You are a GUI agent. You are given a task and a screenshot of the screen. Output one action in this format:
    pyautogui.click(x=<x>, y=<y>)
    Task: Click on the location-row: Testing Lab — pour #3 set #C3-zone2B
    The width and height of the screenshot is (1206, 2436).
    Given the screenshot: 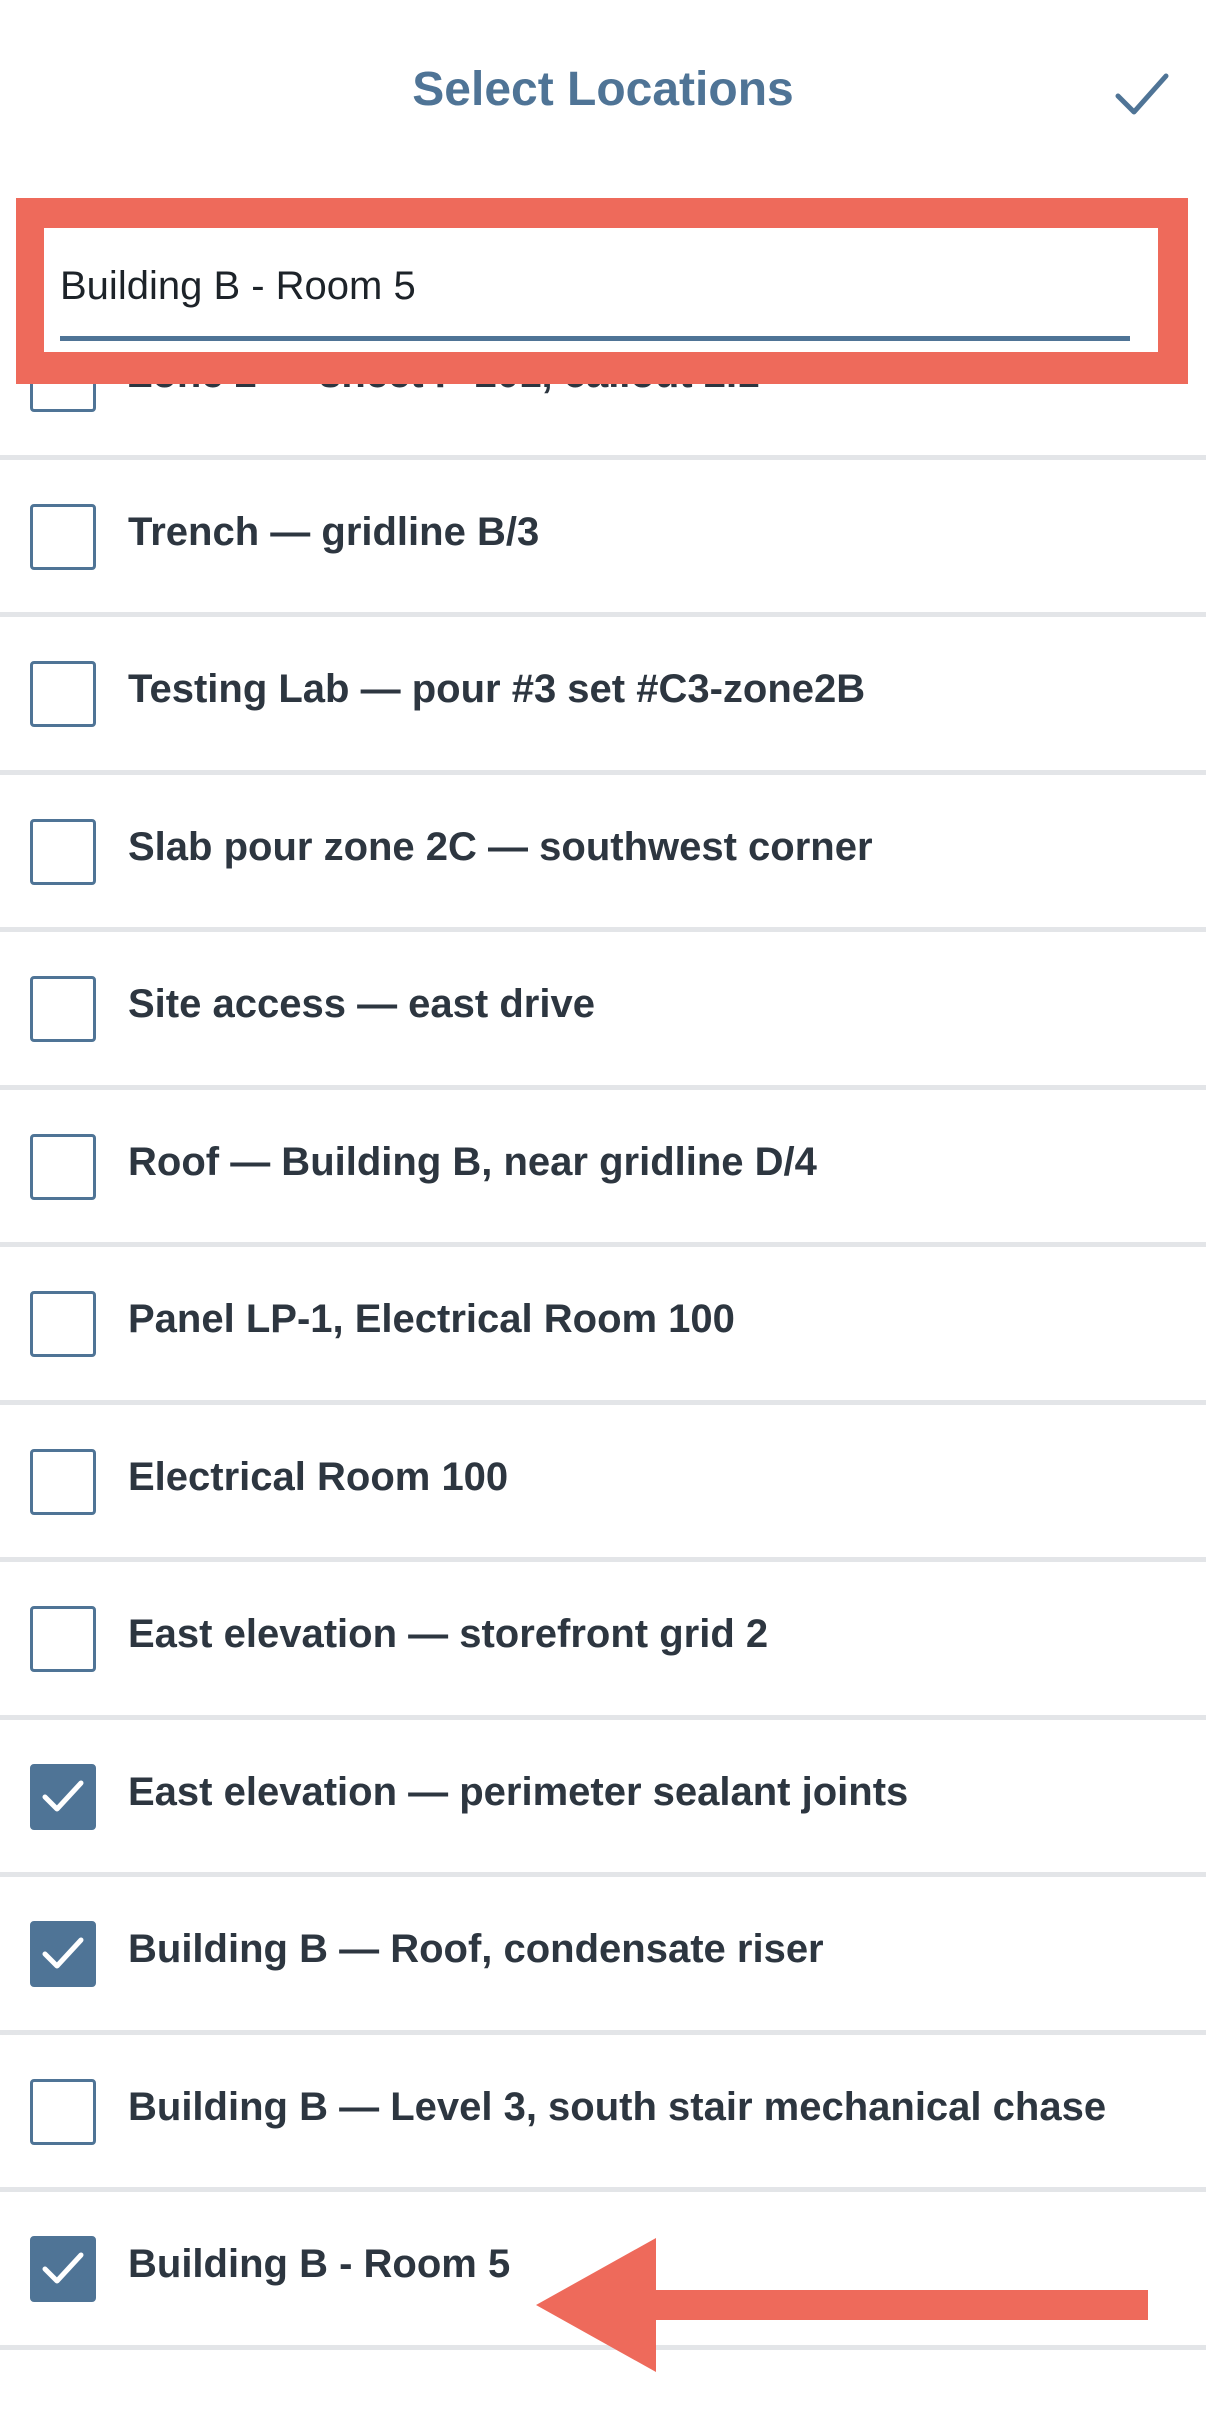 What is the action you would take?
    pyautogui.click(x=603, y=696)
    